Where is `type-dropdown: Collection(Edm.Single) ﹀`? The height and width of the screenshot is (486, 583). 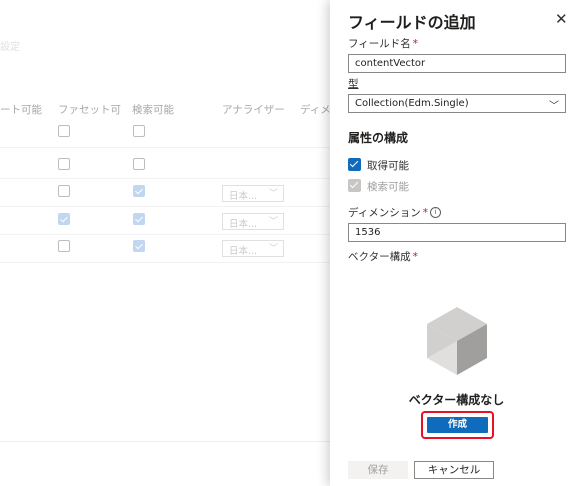 type-dropdown: Collection(Edm.Single) ﹀ is located at coordinates (457, 103).